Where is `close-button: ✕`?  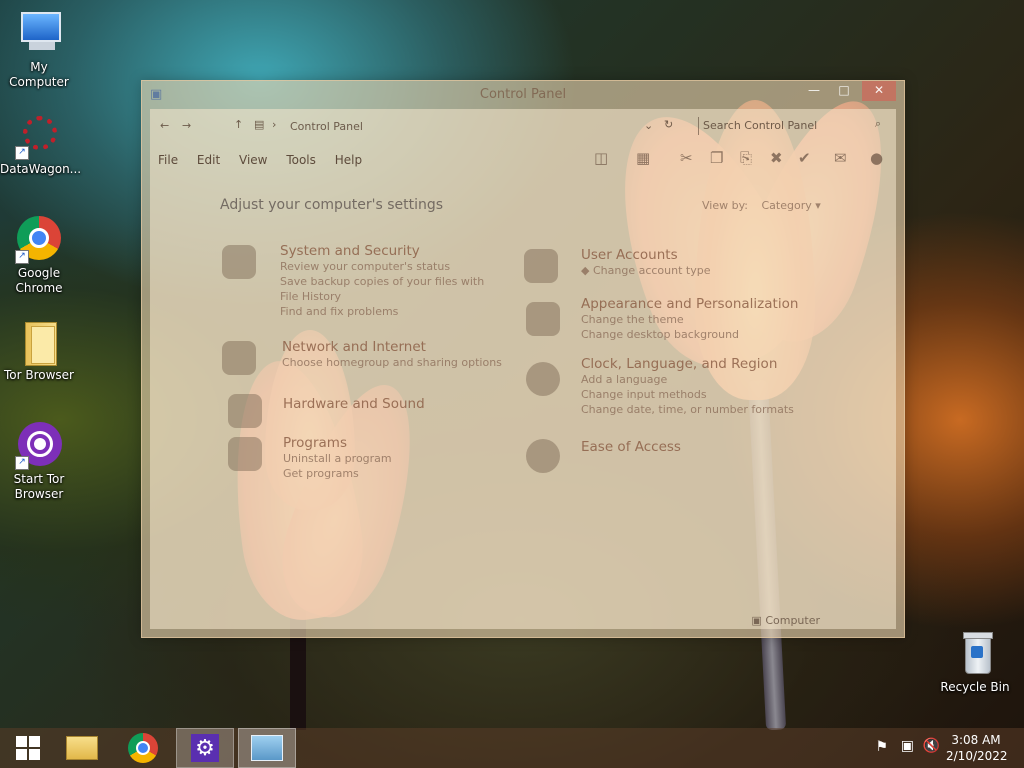
close-button: ✕ is located at coordinates (879, 91).